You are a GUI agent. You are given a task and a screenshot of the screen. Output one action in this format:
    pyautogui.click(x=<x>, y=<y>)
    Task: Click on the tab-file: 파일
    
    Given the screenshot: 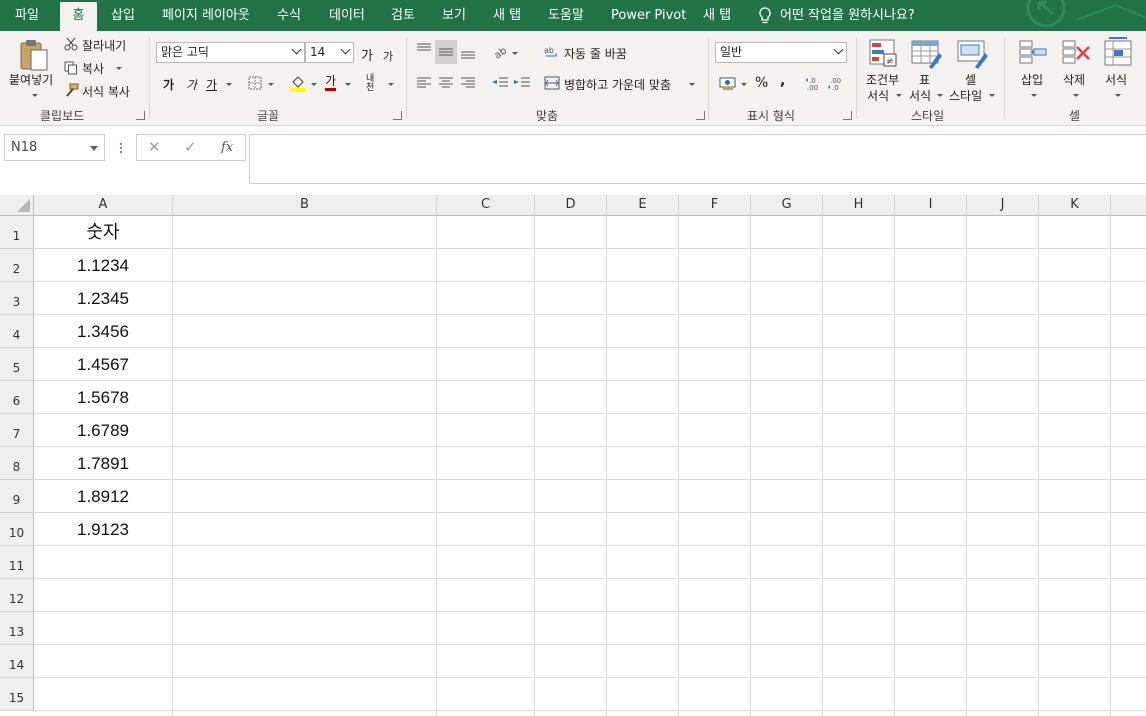 What is the action you would take?
    pyautogui.click(x=27, y=15)
    